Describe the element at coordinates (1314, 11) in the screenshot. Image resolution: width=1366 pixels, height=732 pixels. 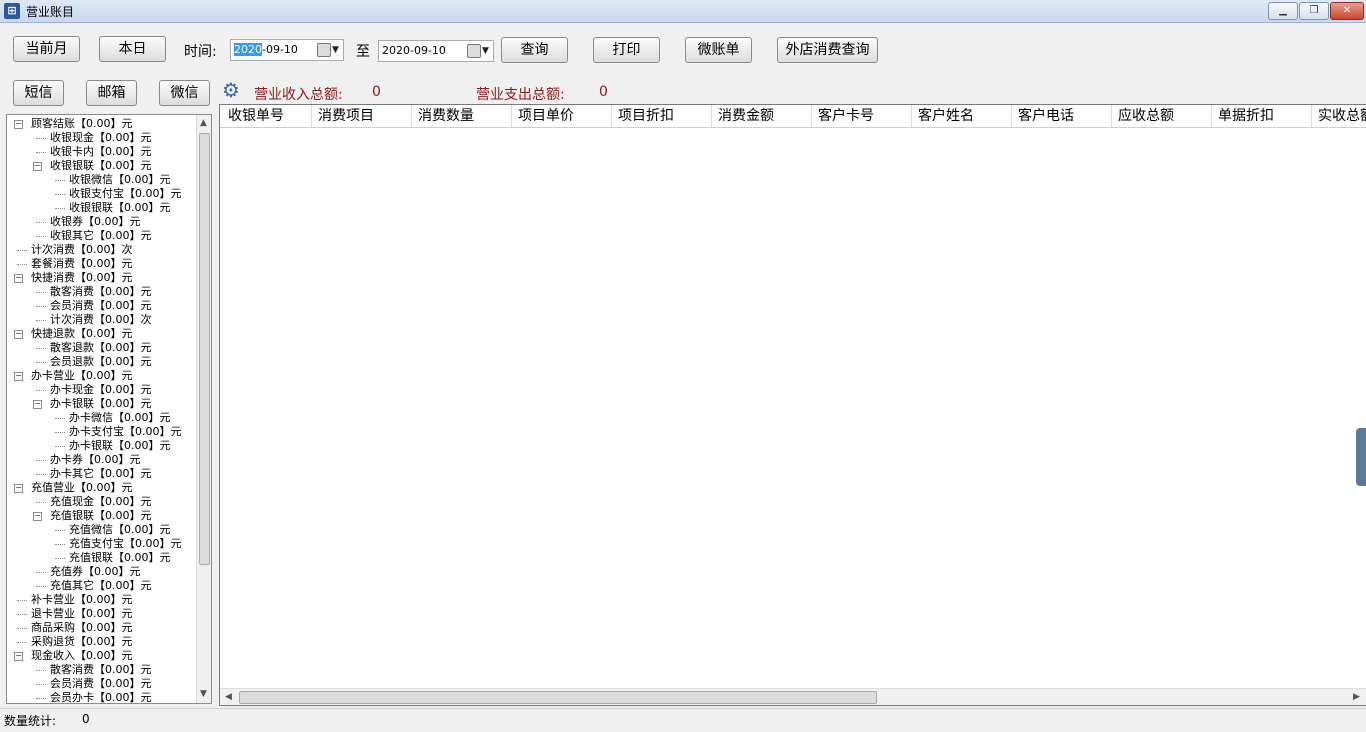
I see `restore-button: ❐` at that location.